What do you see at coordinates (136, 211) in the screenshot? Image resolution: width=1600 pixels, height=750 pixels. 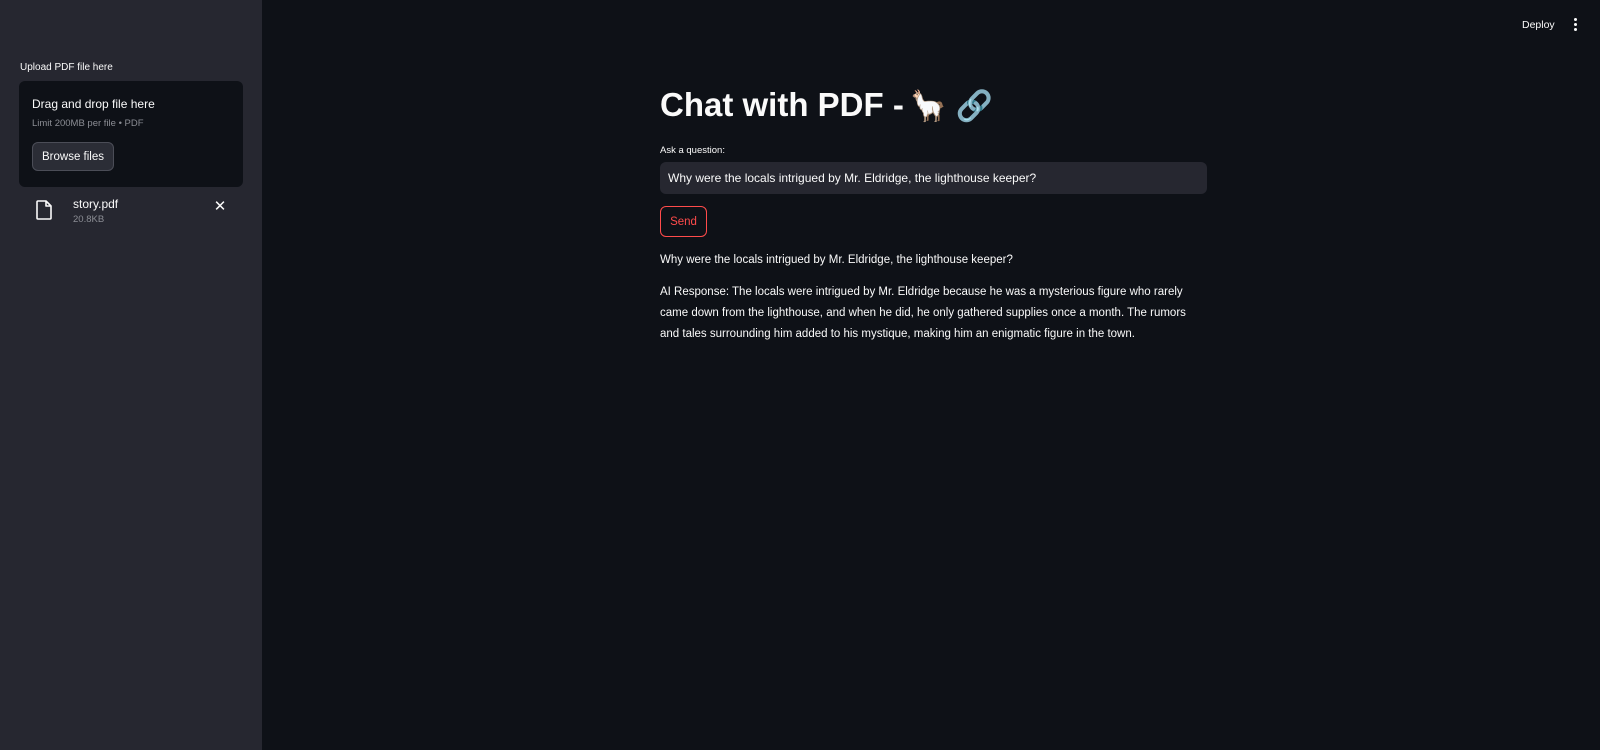 I see `uploaded-file-item: story.pdf 20.8KB ✕` at bounding box center [136, 211].